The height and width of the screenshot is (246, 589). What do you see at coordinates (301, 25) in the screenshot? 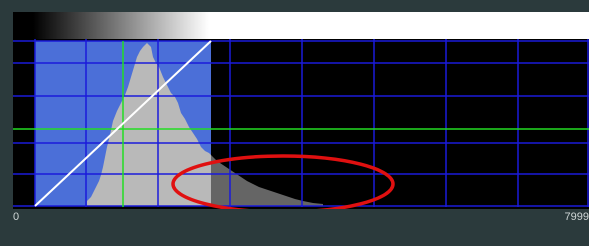
I see `grayscale-gradient-bar` at bounding box center [301, 25].